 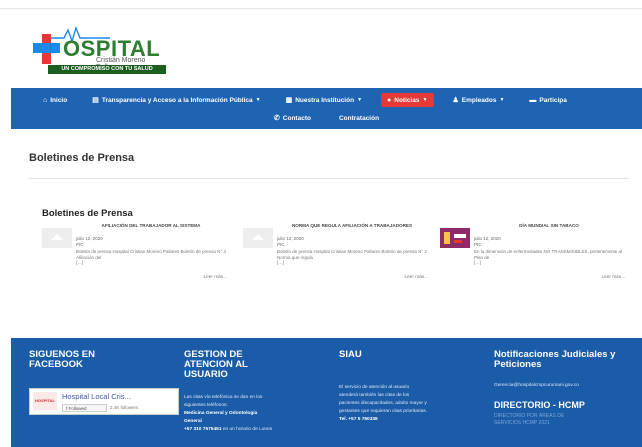 What do you see at coordinates (326, 118) in the screenshot?
I see `nav-row-secondary: ✆ Contacto Contratación` at bounding box center [326, 118].